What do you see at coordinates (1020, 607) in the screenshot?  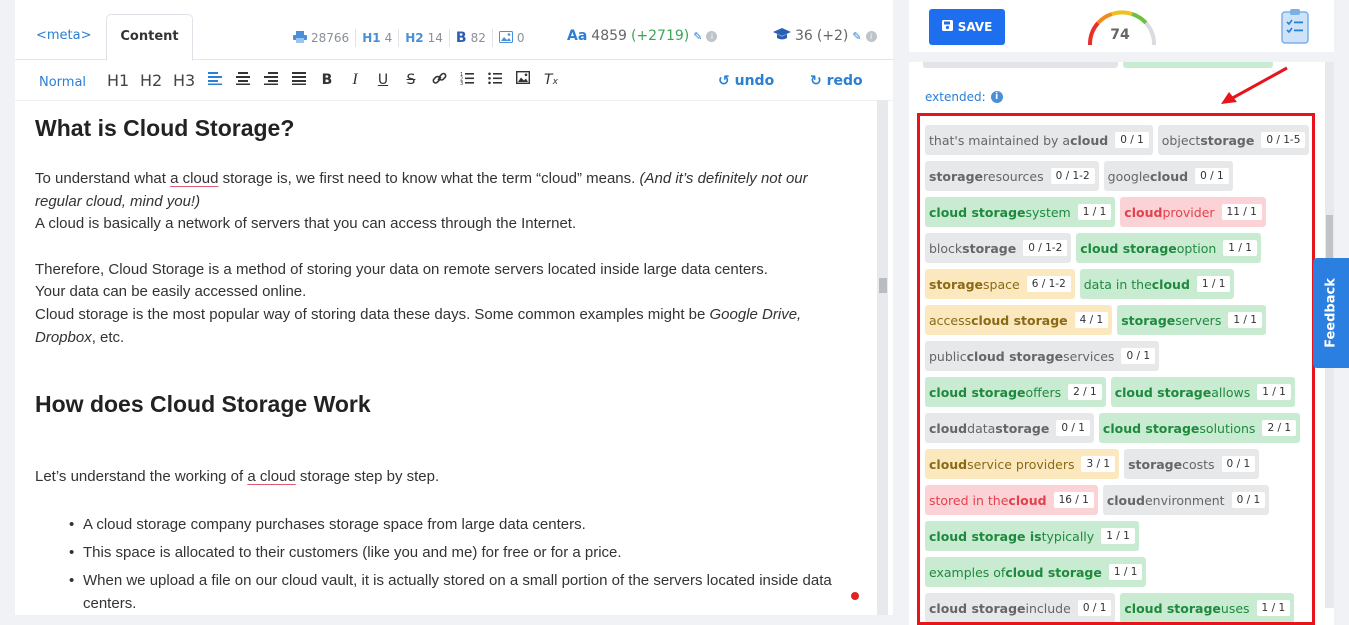 I see `keyword-chip: cloud storage include 0 / 1` at bounding box center [1020, 607].